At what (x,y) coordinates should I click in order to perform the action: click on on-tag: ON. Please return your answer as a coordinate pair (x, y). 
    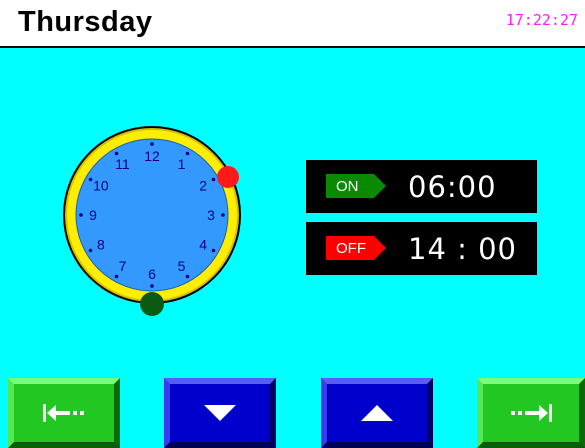
    Looking at the image, I should click on (356, 186).